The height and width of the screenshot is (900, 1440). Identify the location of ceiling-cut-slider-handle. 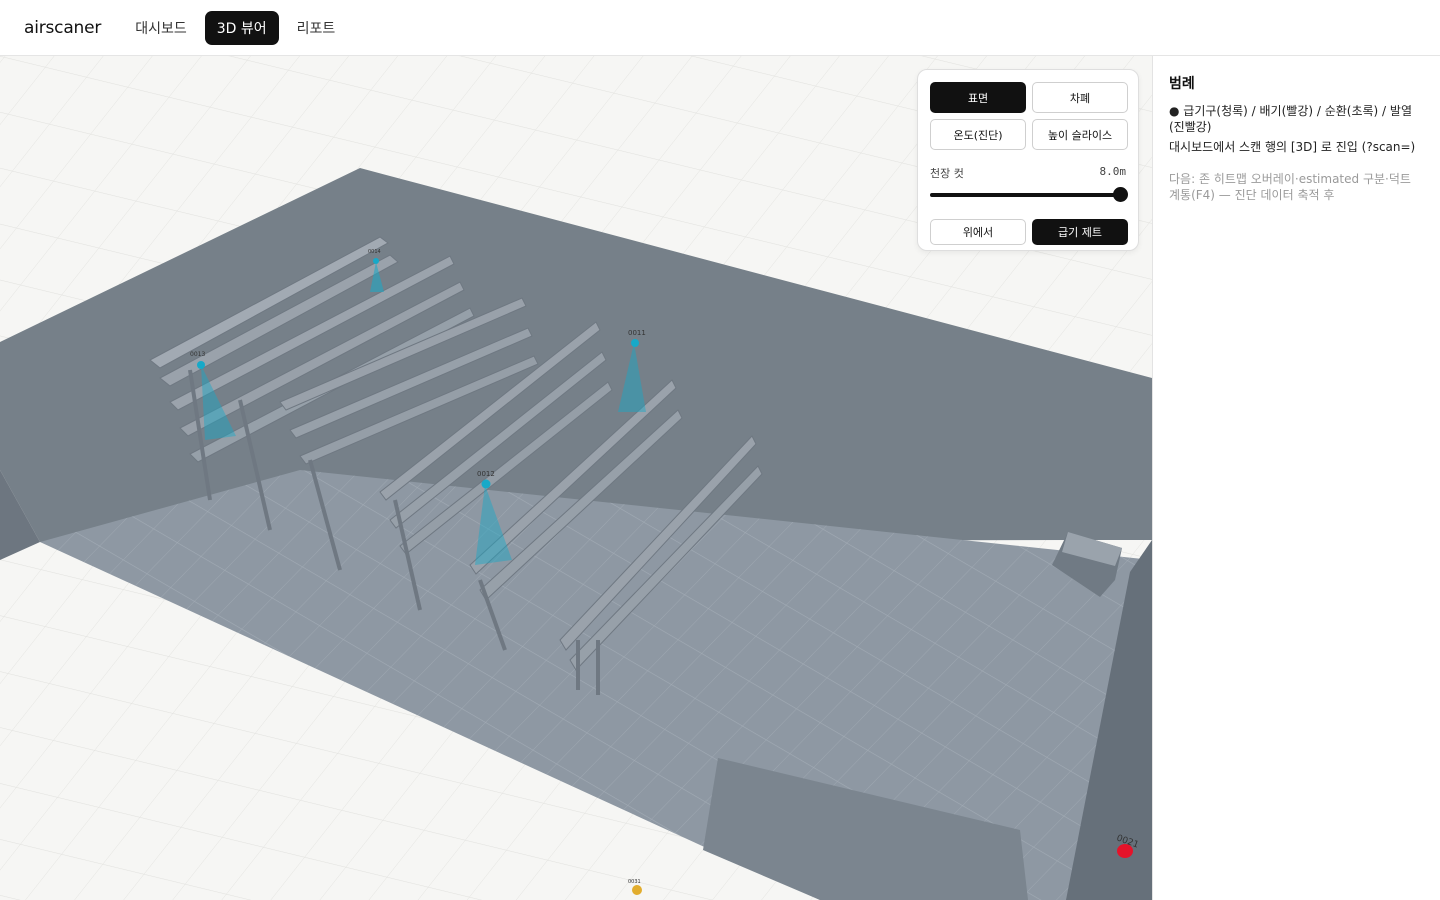
(1120, 194).